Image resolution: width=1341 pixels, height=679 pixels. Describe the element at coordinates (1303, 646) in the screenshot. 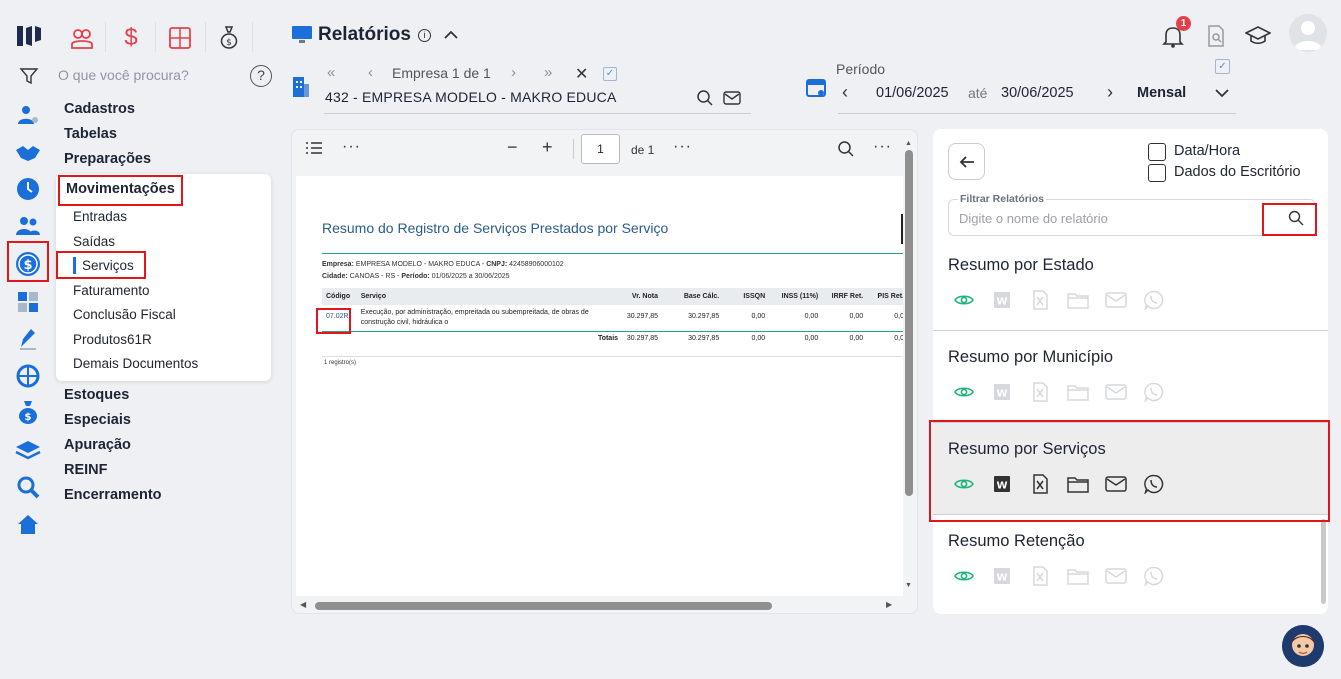

I see `assistant-avatar` at that location.